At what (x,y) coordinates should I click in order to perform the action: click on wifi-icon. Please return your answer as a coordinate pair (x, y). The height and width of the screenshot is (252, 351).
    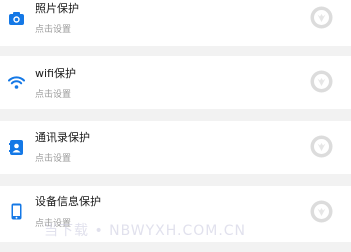
    Looking at the image, I should click on (16, 82).